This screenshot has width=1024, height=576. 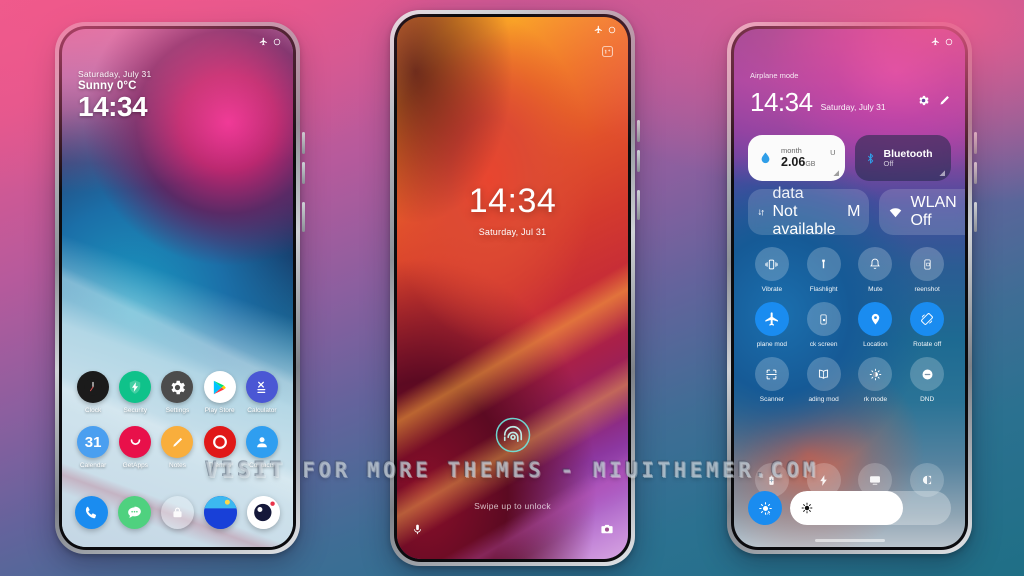 What do you see at coordinates (927, 344) in the screenshot?
I see `toggle-label: Rotate off` at bounding box center [927, 344].